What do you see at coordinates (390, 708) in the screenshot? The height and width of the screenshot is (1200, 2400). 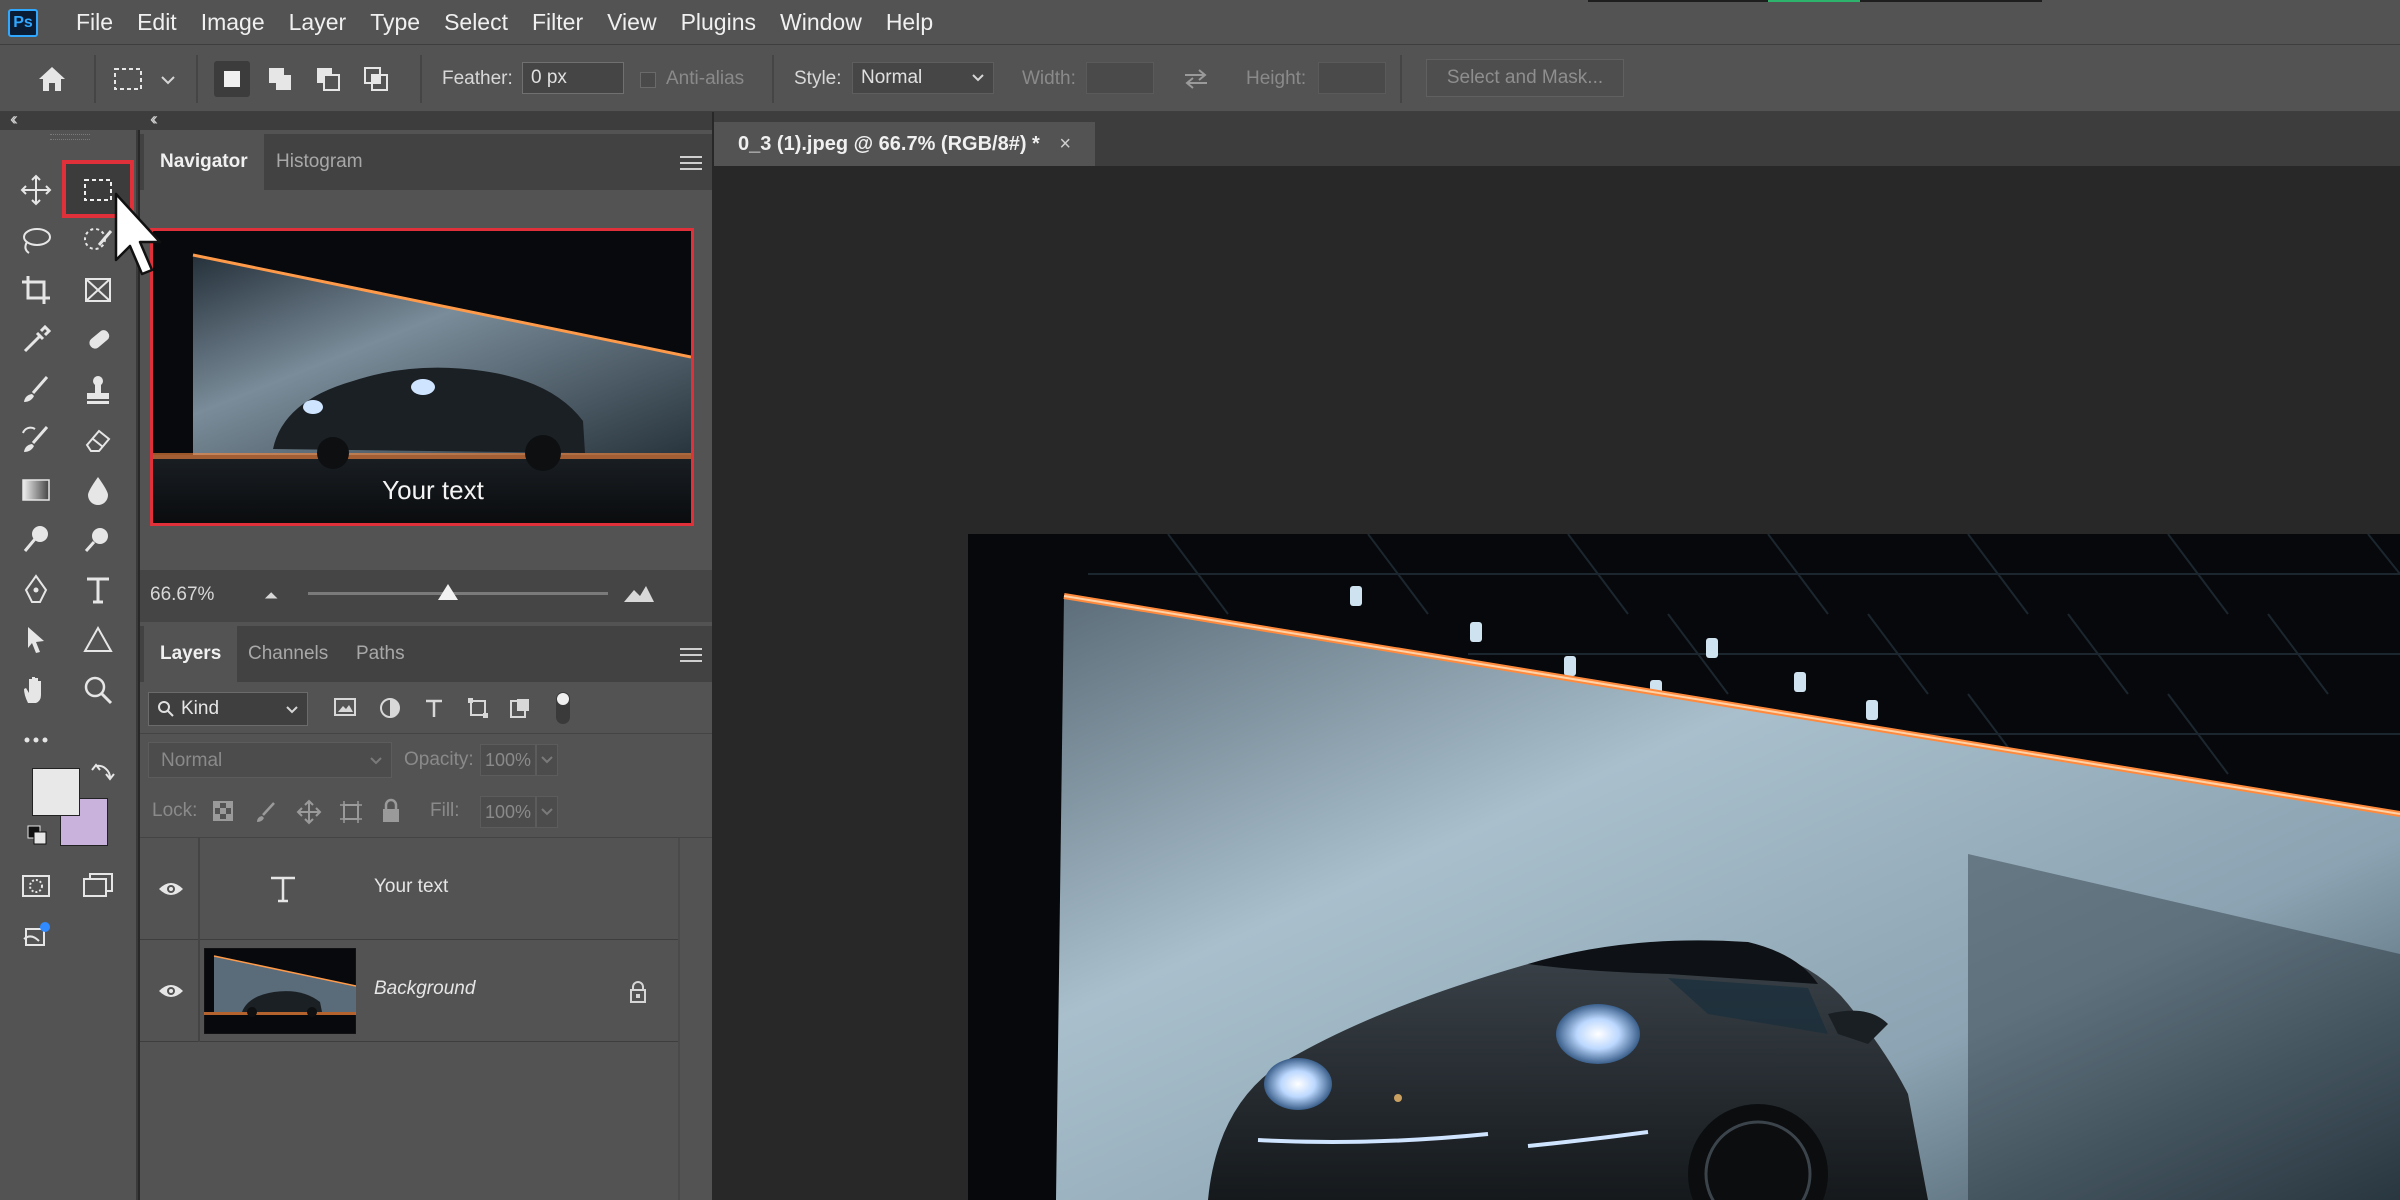 I see `filter-adjustment-icon` at bounding box center [390, 708].